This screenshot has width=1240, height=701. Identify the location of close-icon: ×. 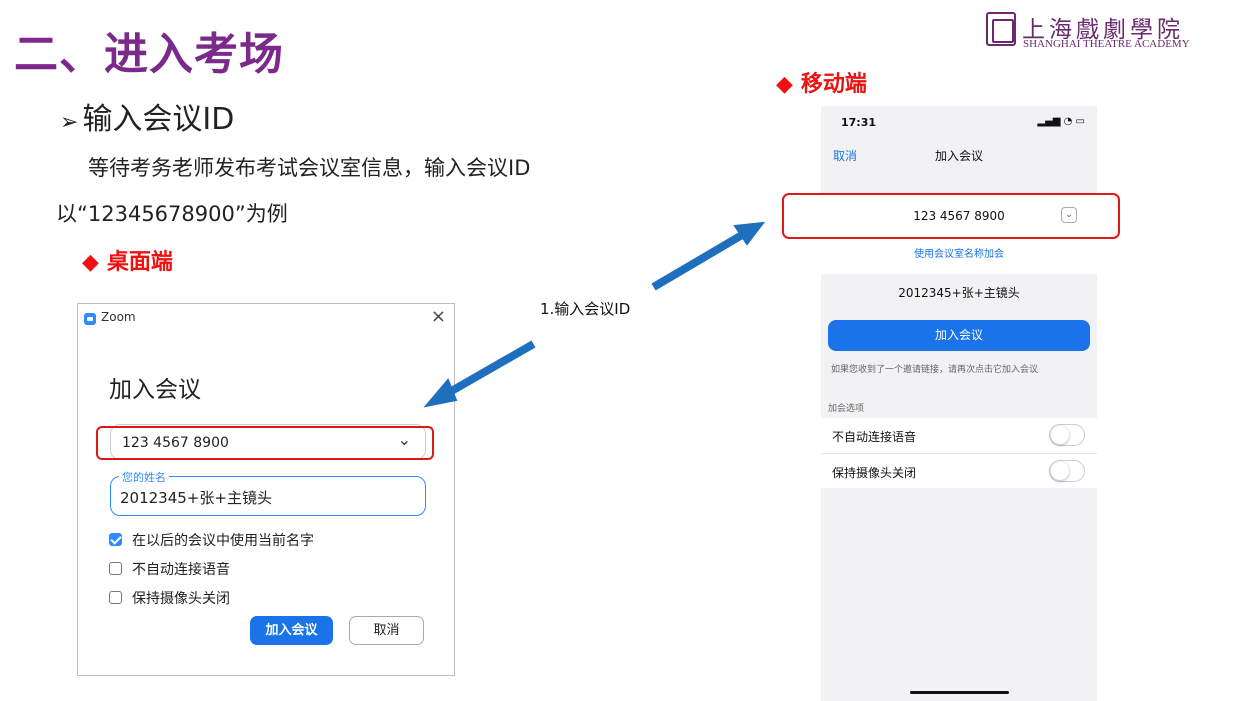
(438, 317).